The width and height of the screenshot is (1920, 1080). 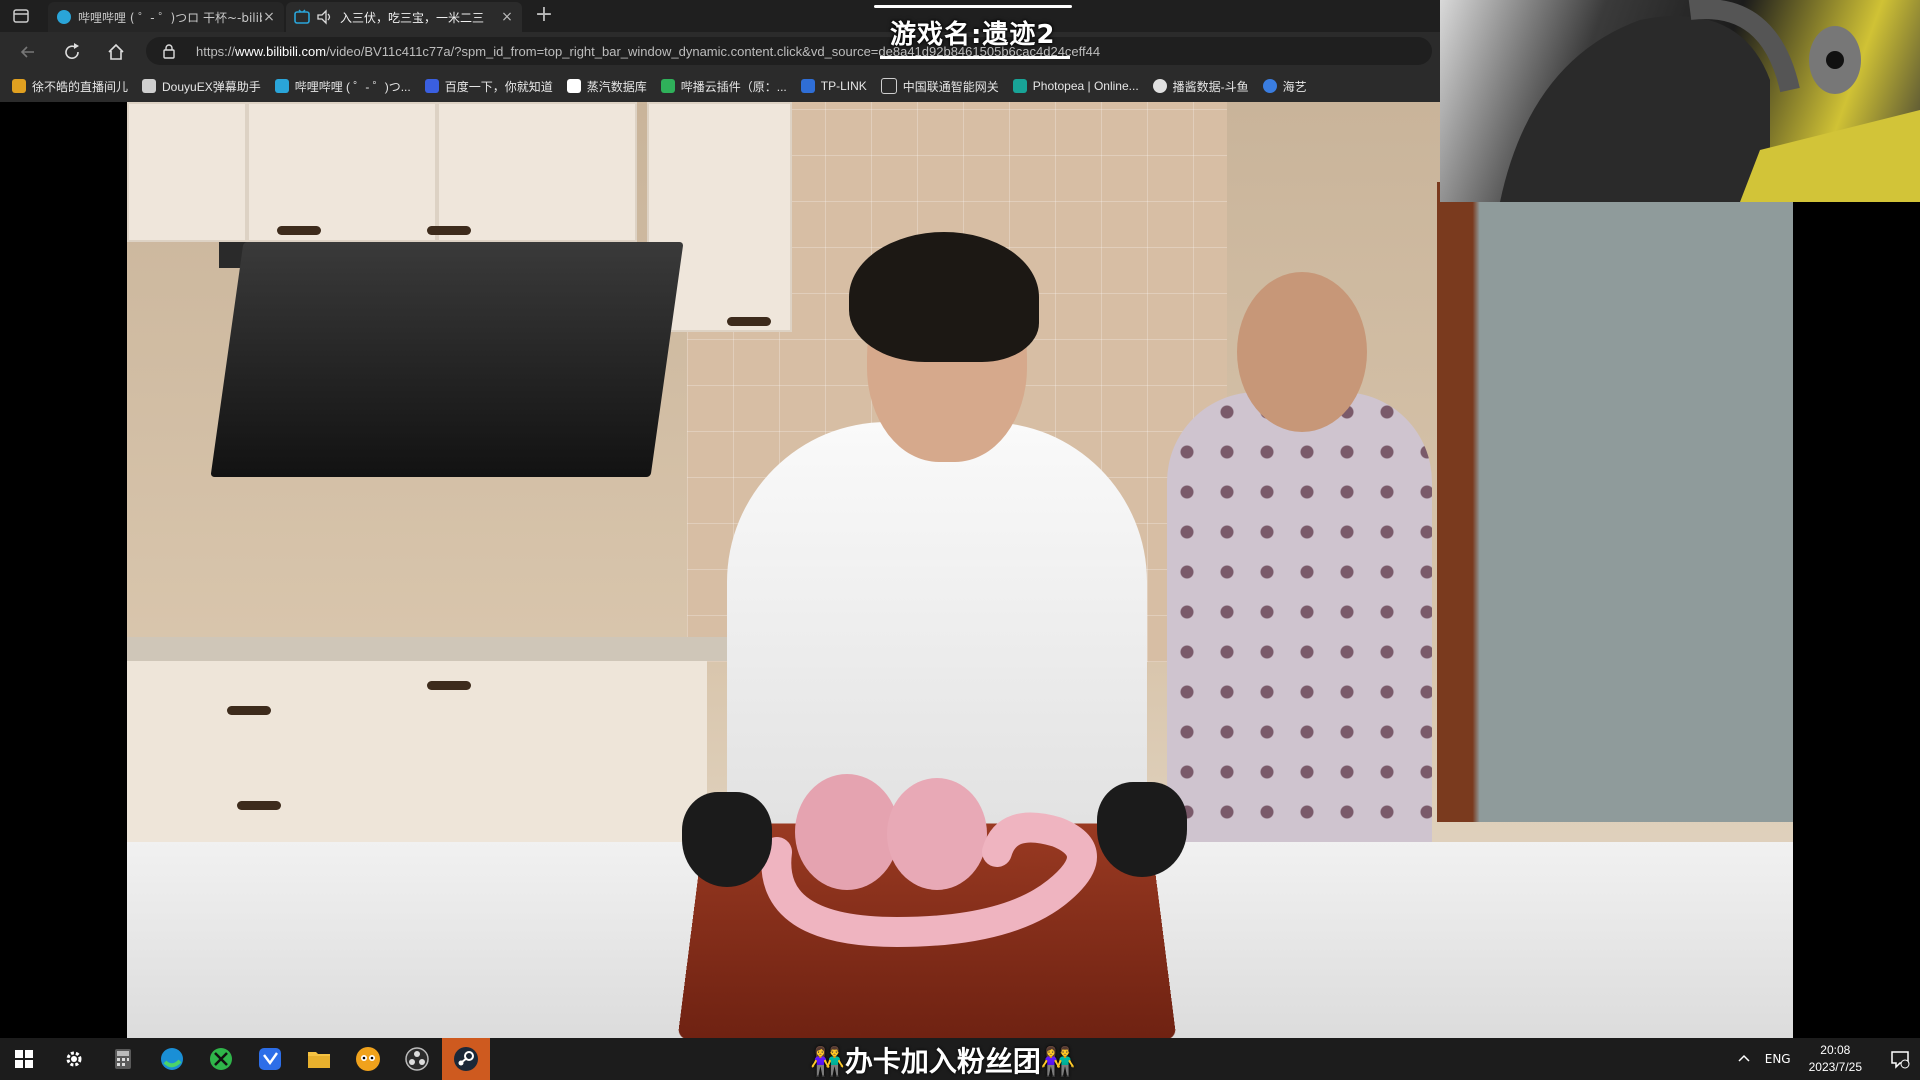 What do you see at coordinates (201, 86) in the screenshot?
I see `bookmark-item: DouyuEX弹幕助手` at bounding box center [201, 86].